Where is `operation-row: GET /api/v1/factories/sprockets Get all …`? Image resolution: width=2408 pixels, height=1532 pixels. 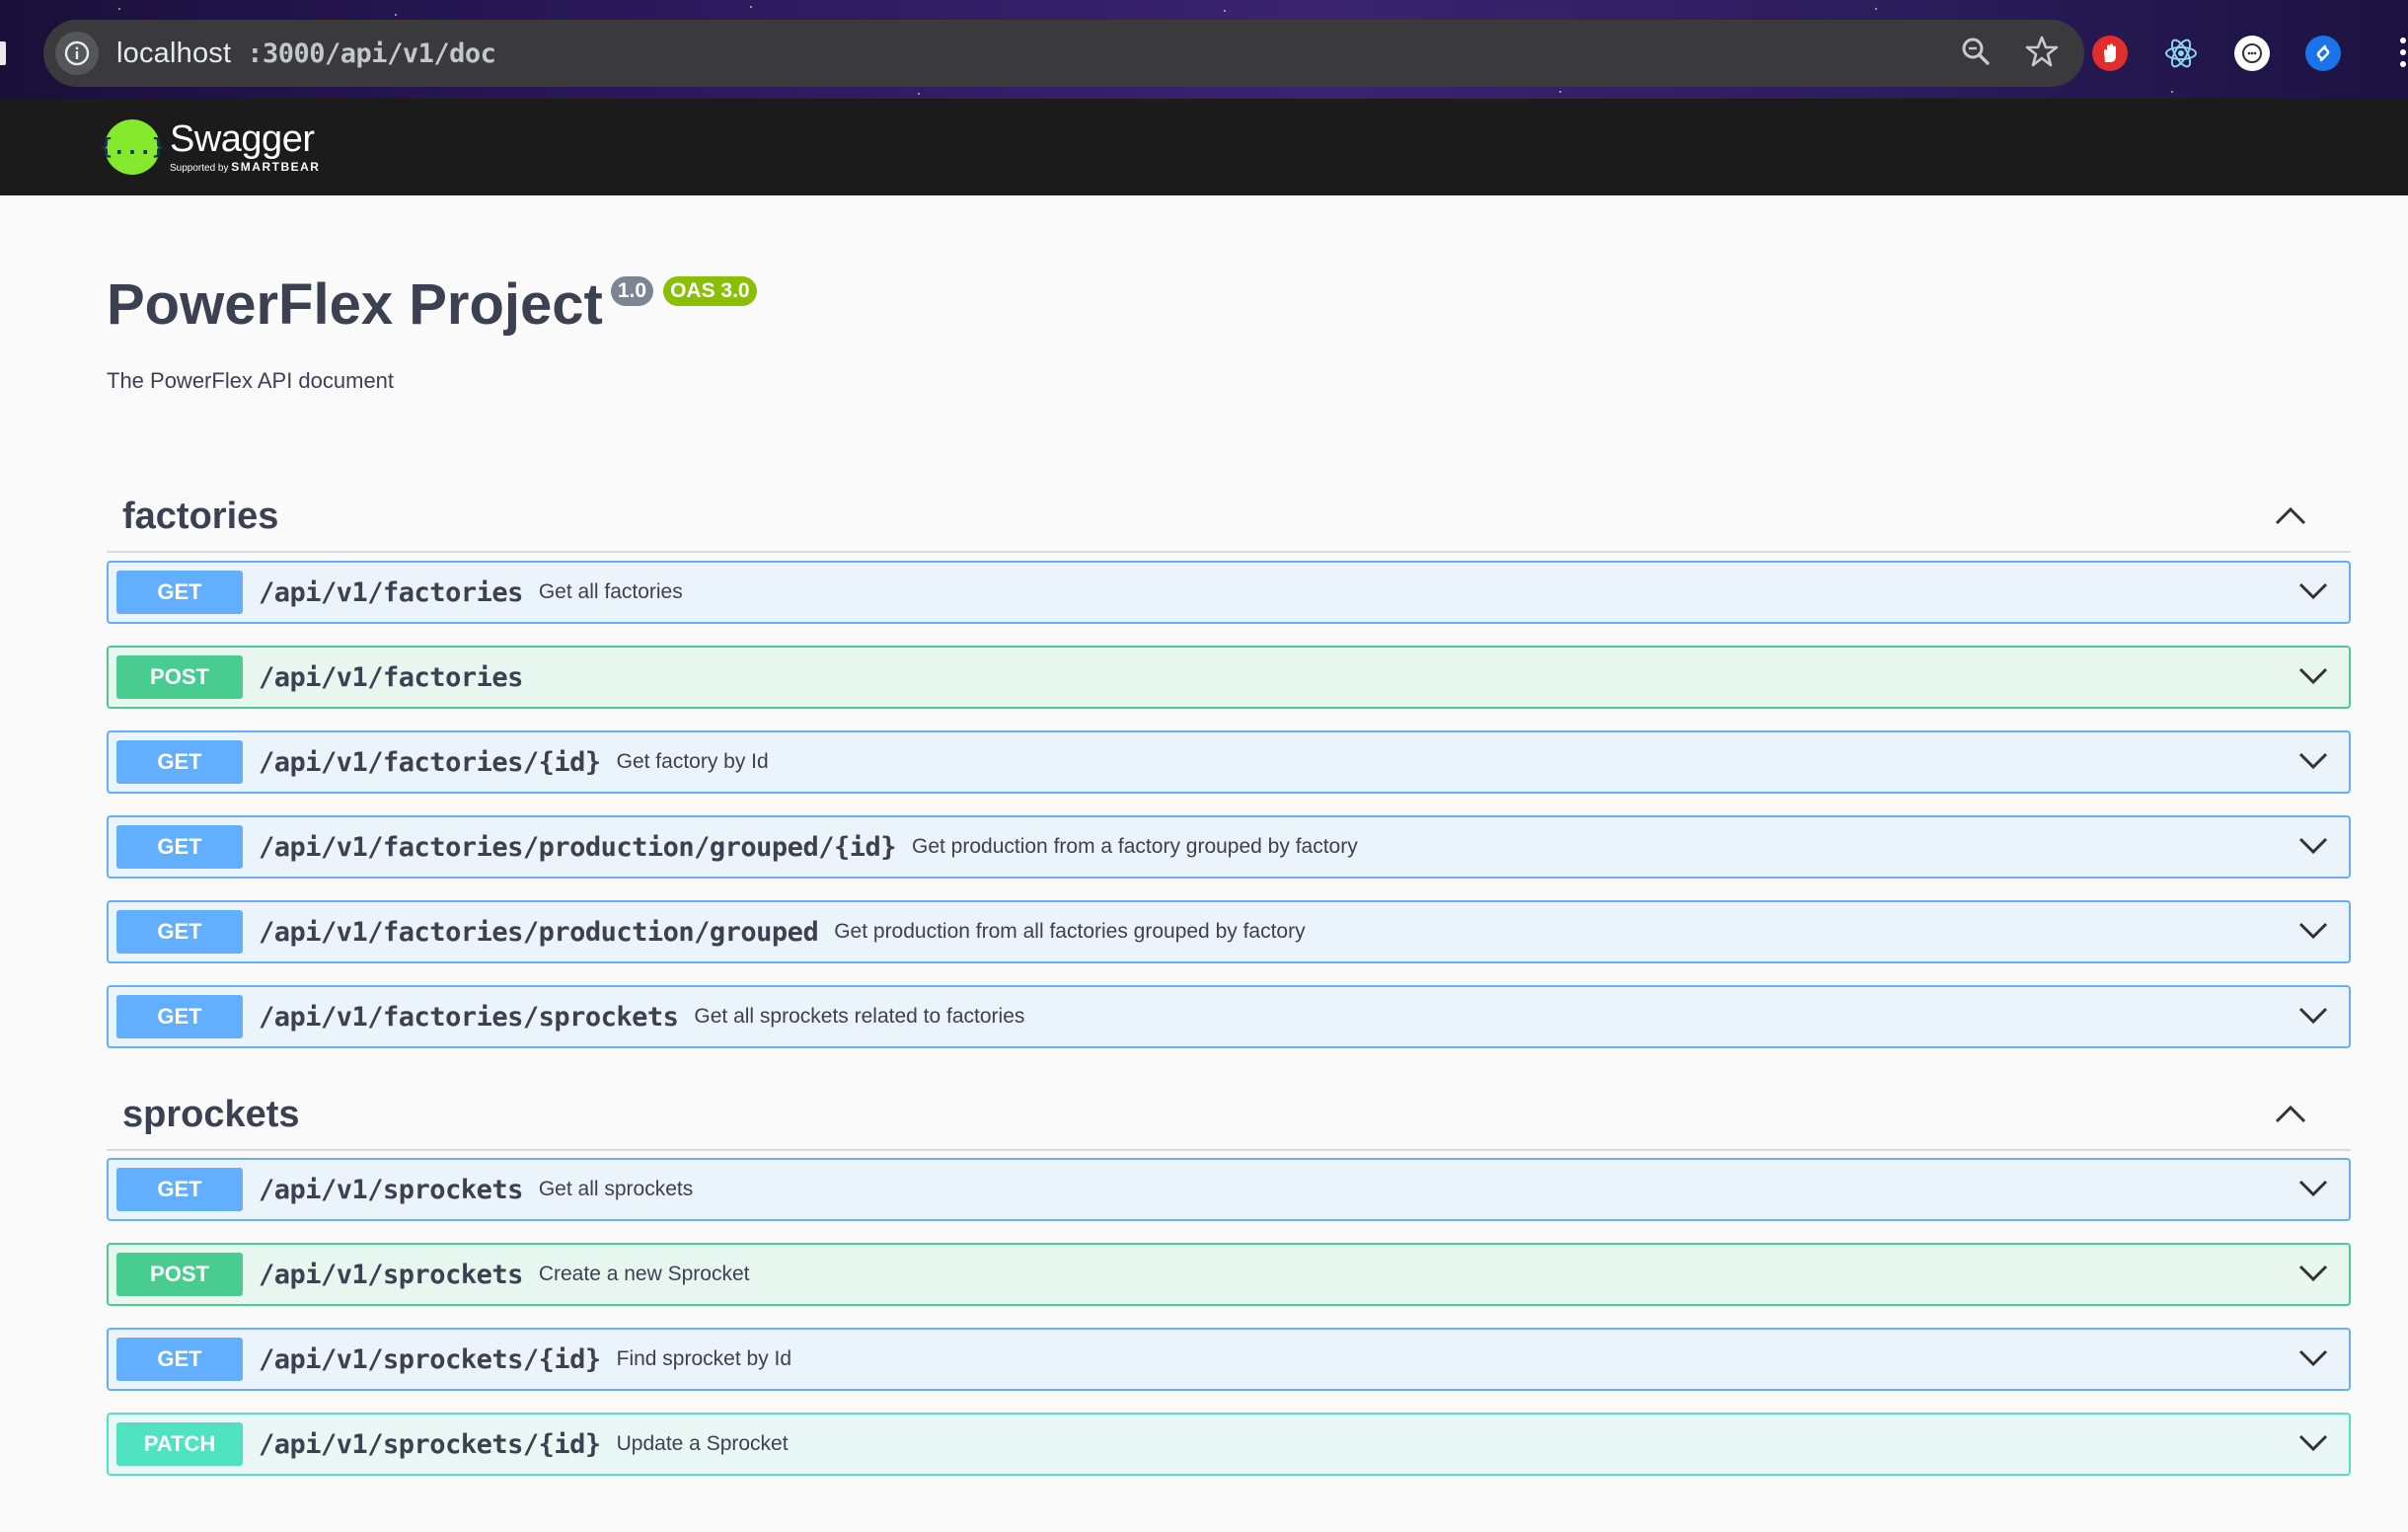 operation-row: GET /api/v1/factories/sprockets Get all … is located at coordinates (1229, 1016).